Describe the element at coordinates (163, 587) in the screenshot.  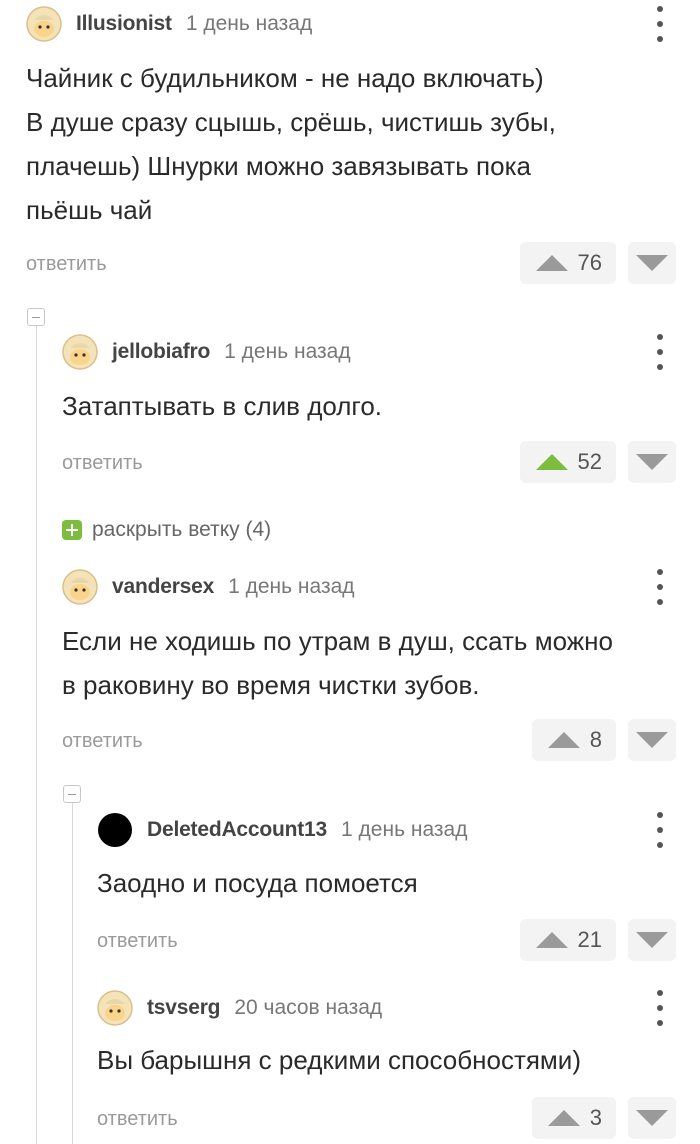
I see `author-name: vandersex` at that location.